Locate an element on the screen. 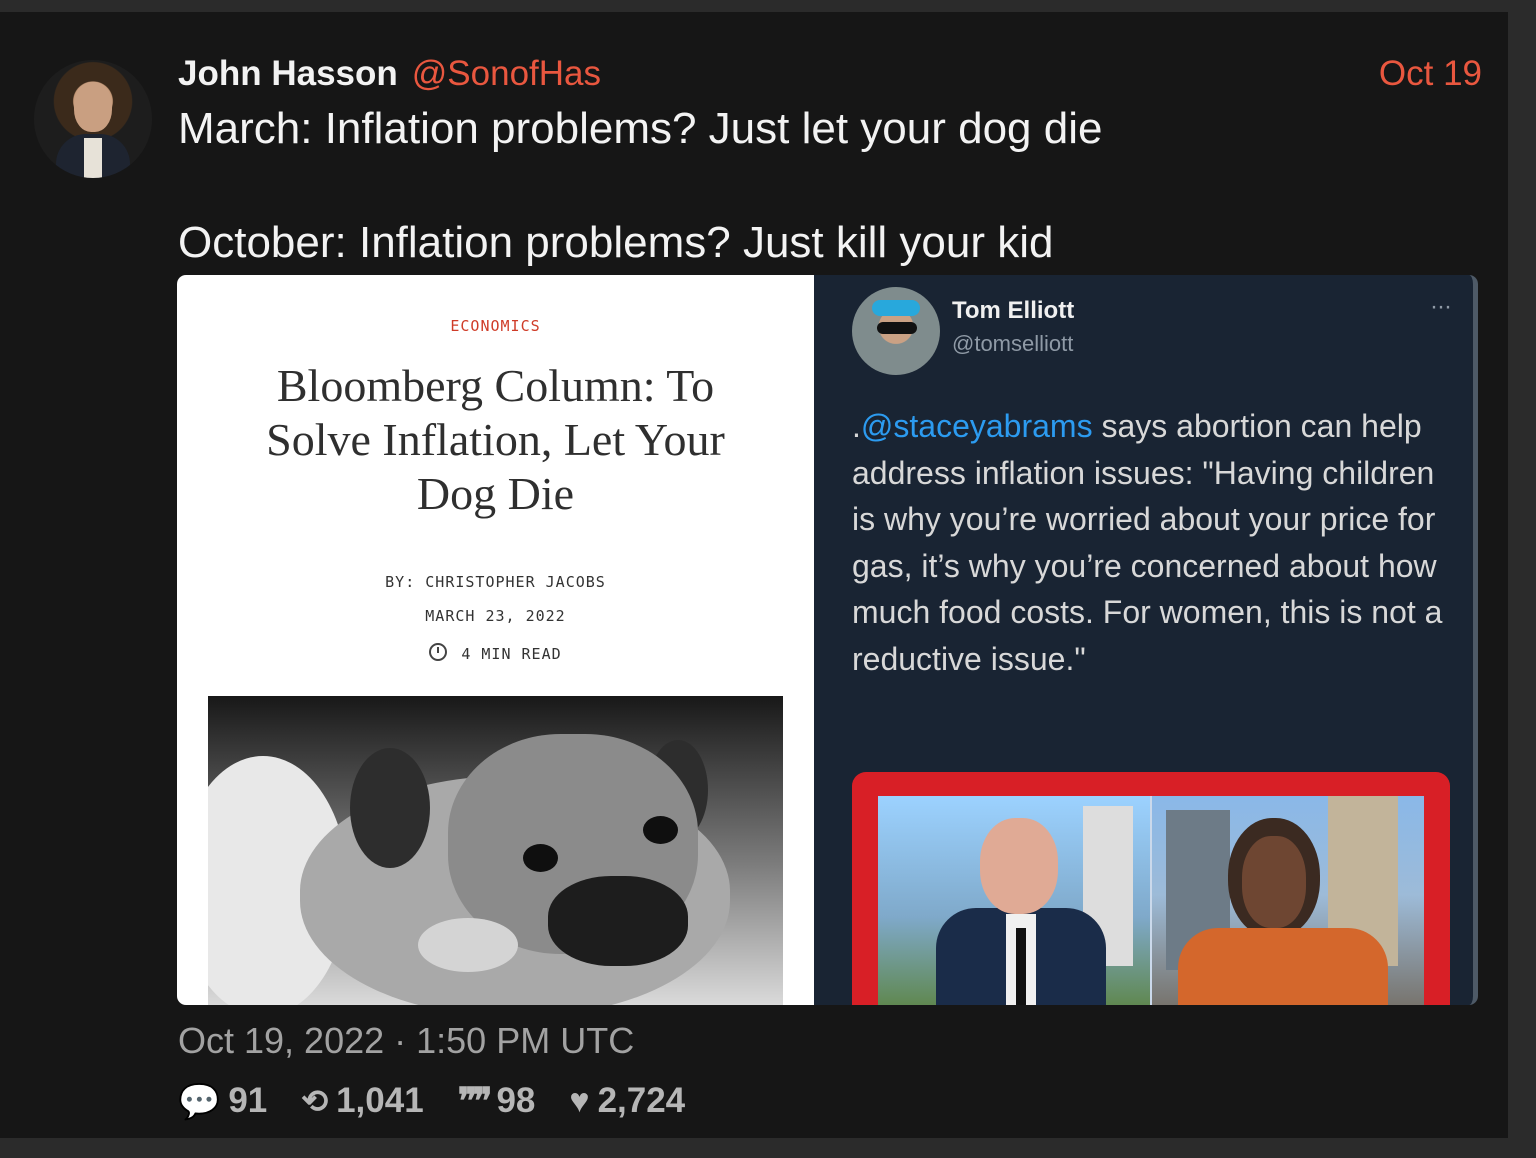  mention-link: @staceyabrams is located at coordinates (976, 426).